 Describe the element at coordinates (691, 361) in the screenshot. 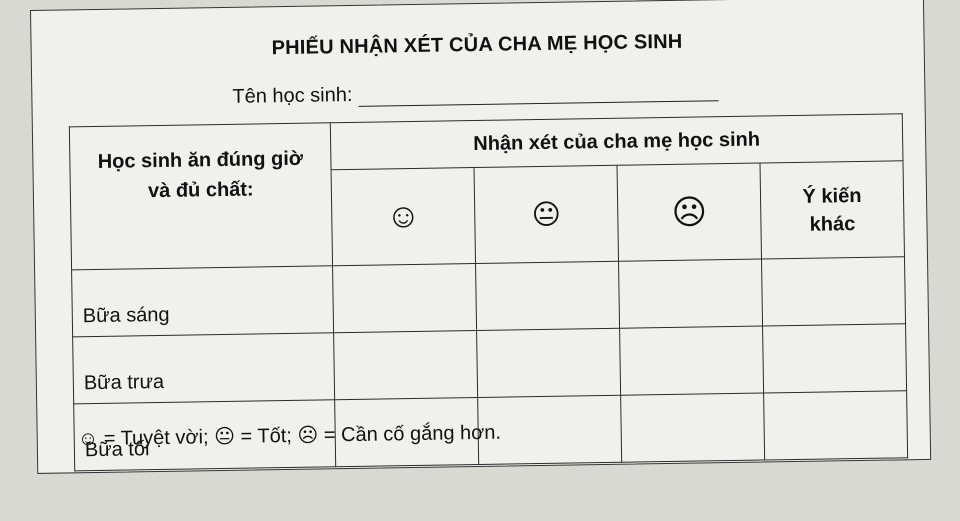

I see `cell-lunch-try` at that location.